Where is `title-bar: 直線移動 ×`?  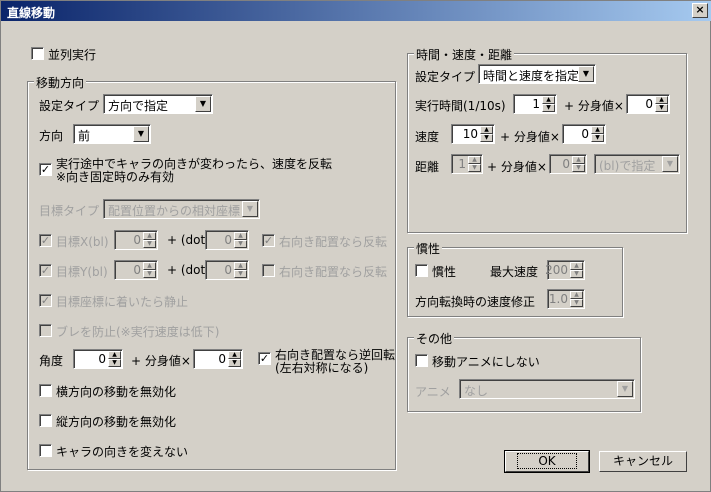 title-bar: 直線移動 × is located at coordinates (356, 11).